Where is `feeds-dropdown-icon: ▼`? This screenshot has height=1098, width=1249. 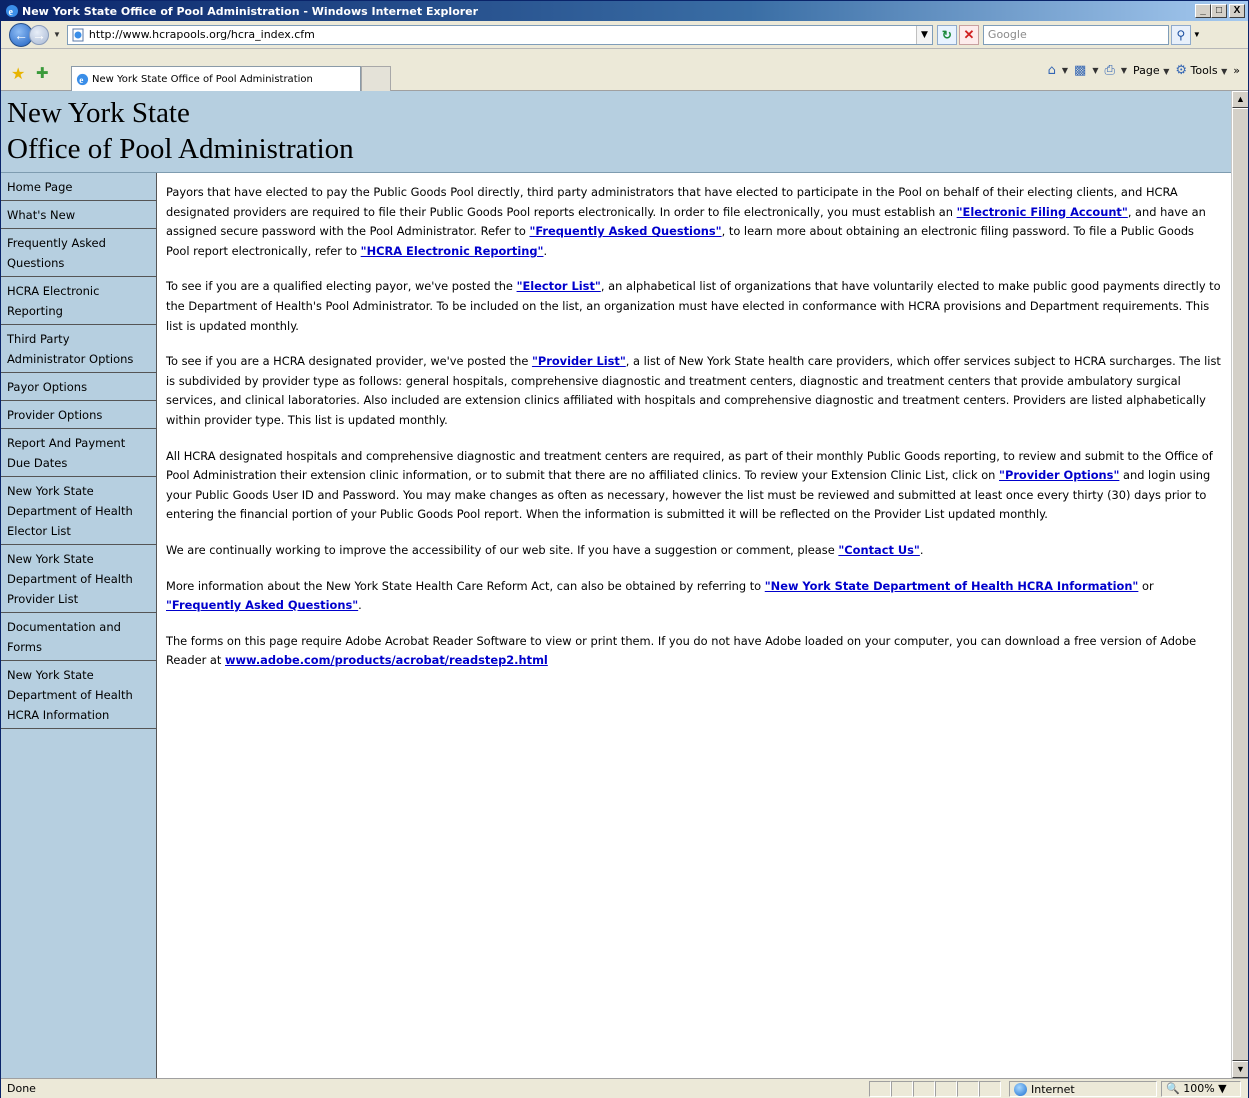 feeds-dropdown-icon: ▼ is located at coordinates (1095, 70).